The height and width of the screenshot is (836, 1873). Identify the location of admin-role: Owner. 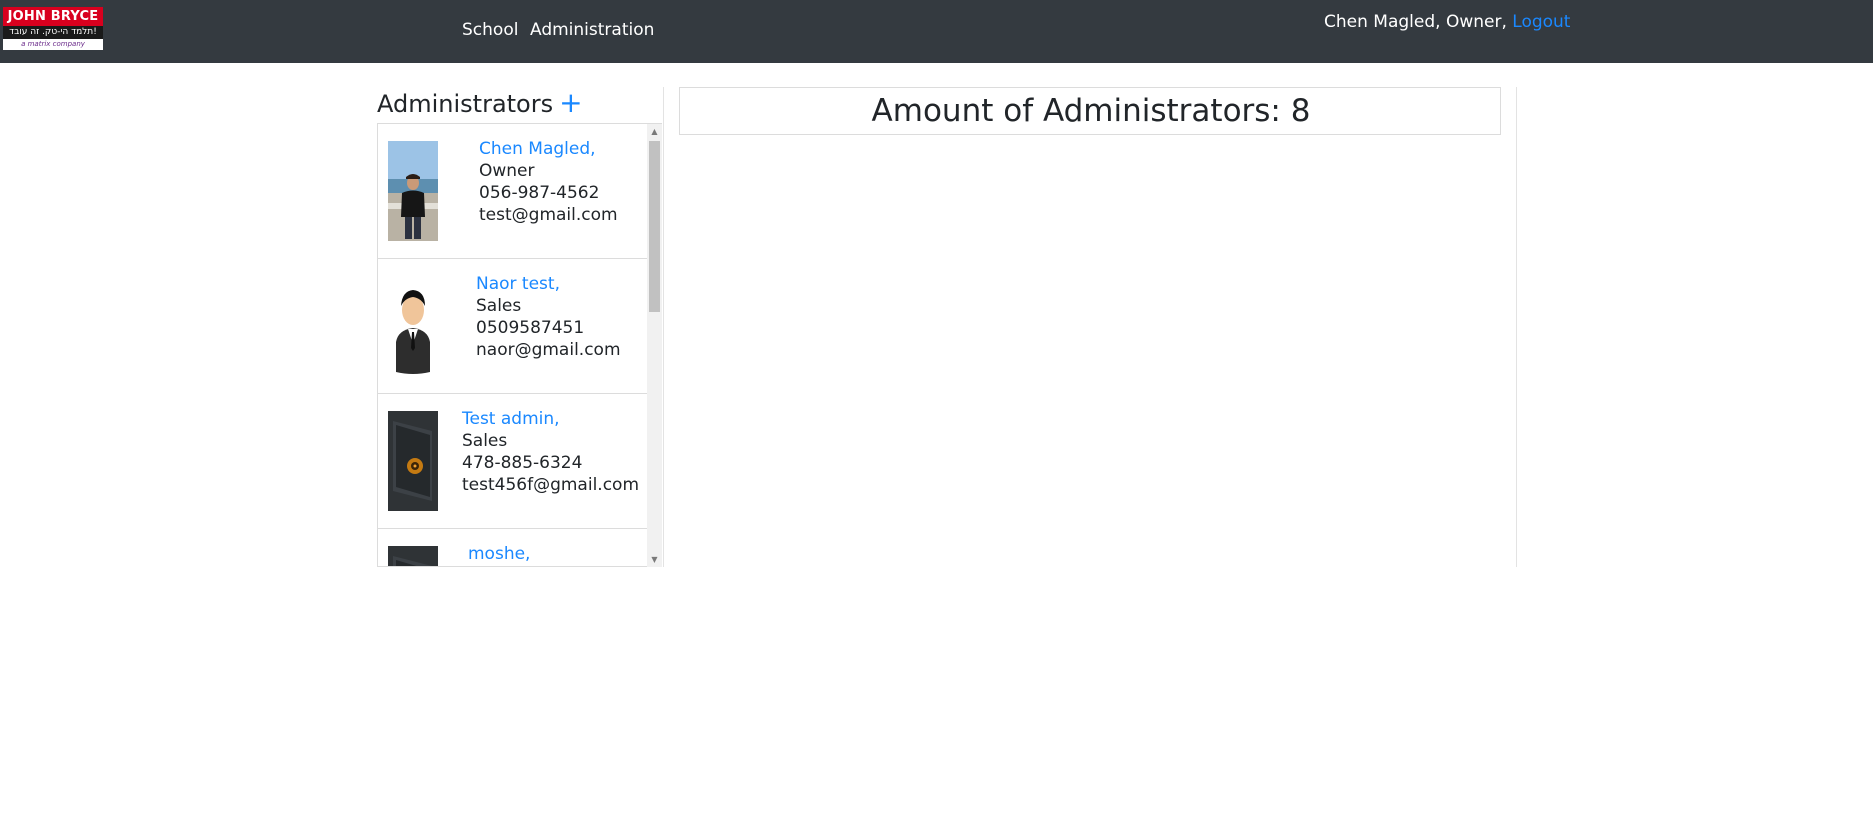
(507, 171).